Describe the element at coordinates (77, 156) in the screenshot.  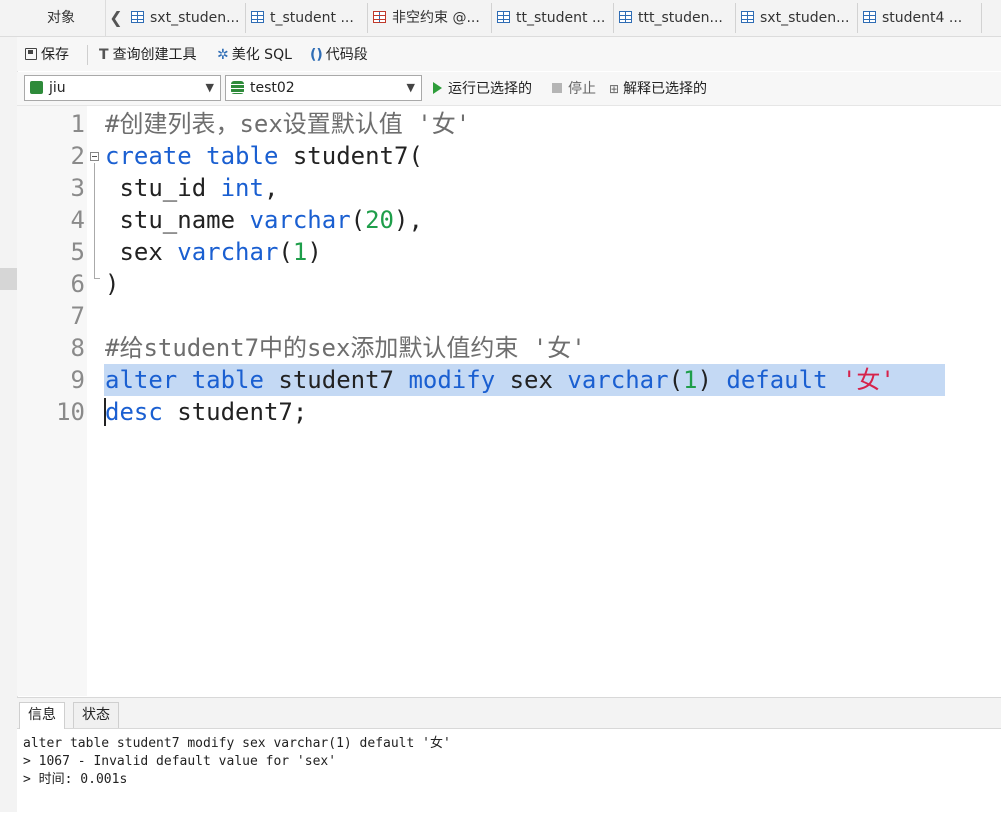
I see `line-number: 2` at that location.